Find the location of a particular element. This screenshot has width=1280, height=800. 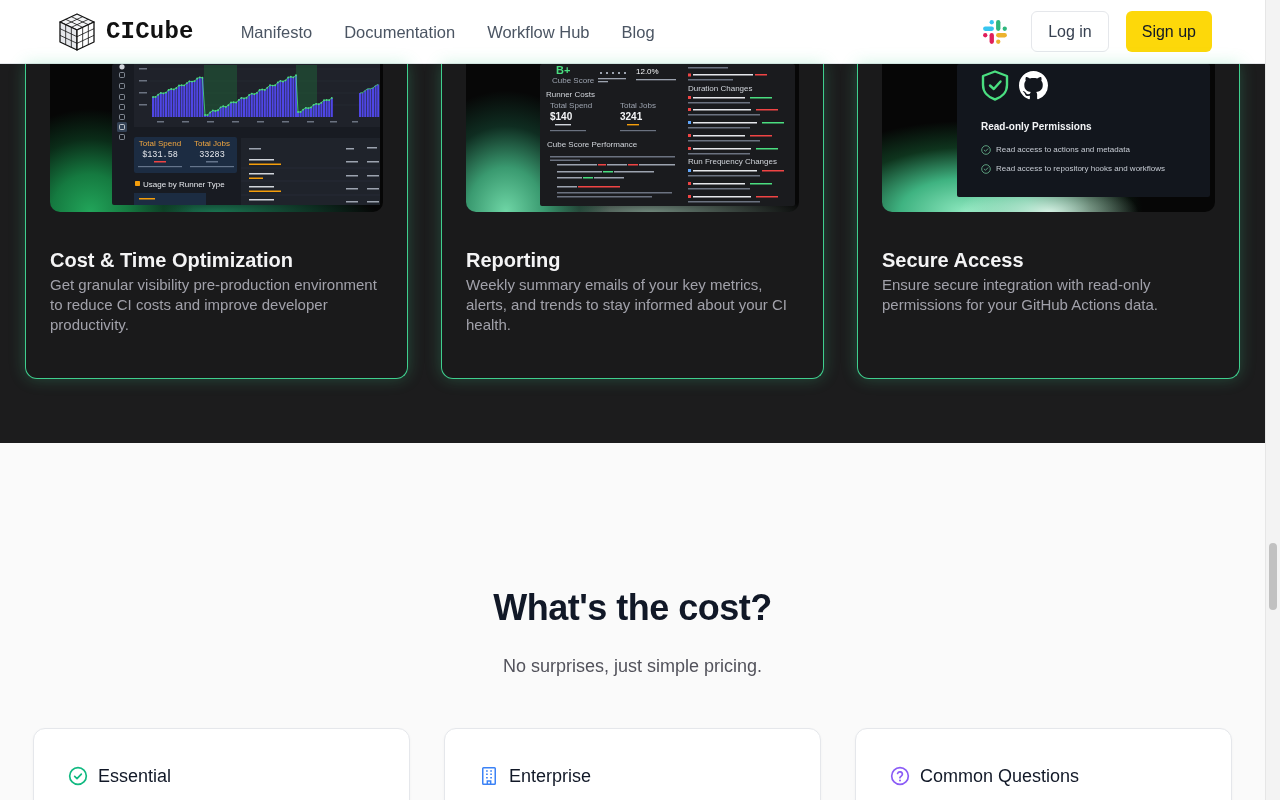

section-subtitle: No surprises, just simple pricing. is located at coordinates (632, 666).